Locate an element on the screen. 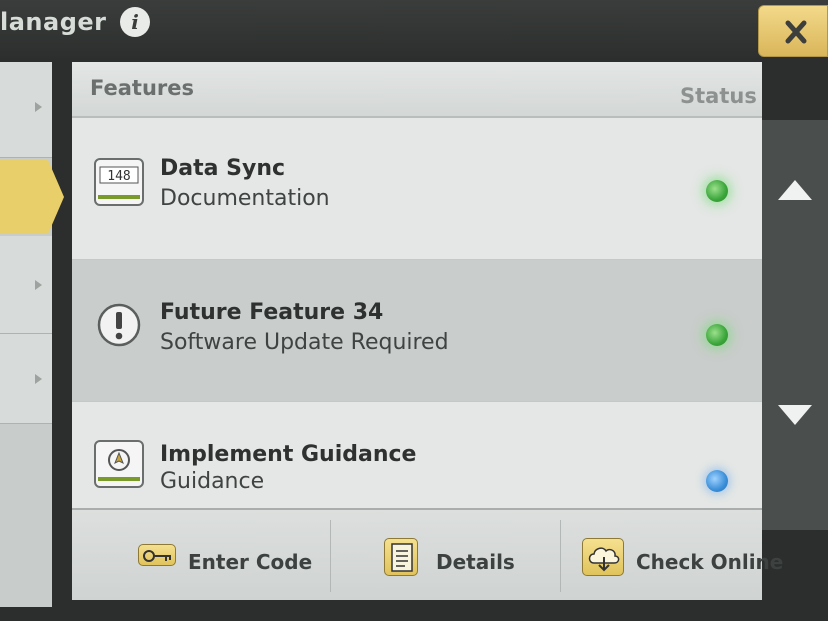  bottom-toolbar: Enter Code Details Check Online is located at coordinates (427, 555).